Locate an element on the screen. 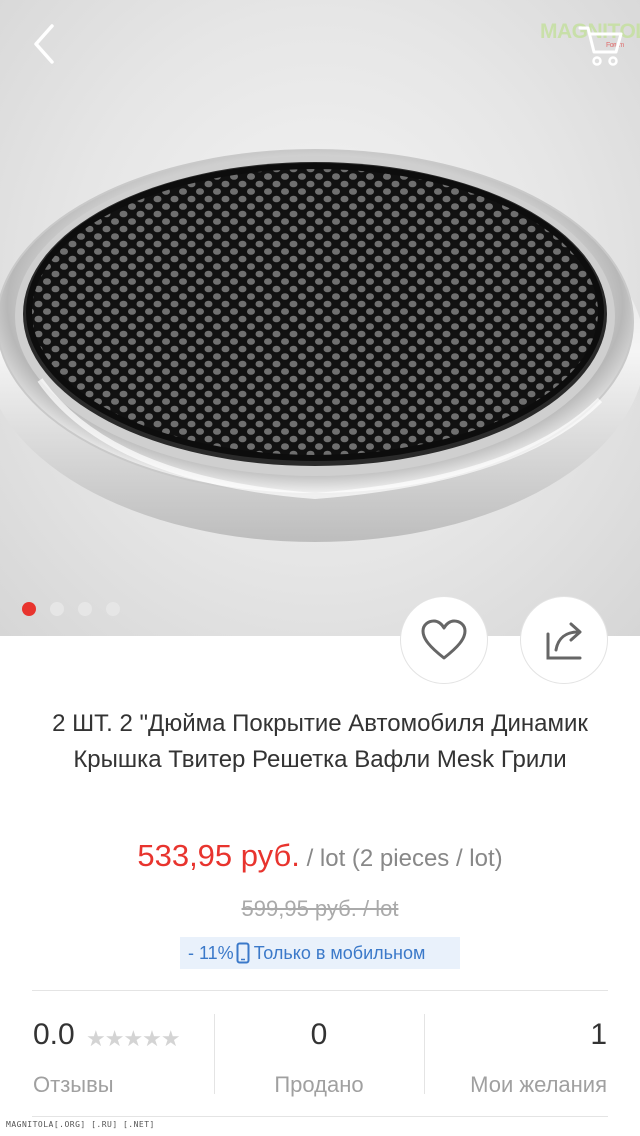 The image size is (640, 1136). current-price: 533,95 руб. is located at coordinates (218, 855).